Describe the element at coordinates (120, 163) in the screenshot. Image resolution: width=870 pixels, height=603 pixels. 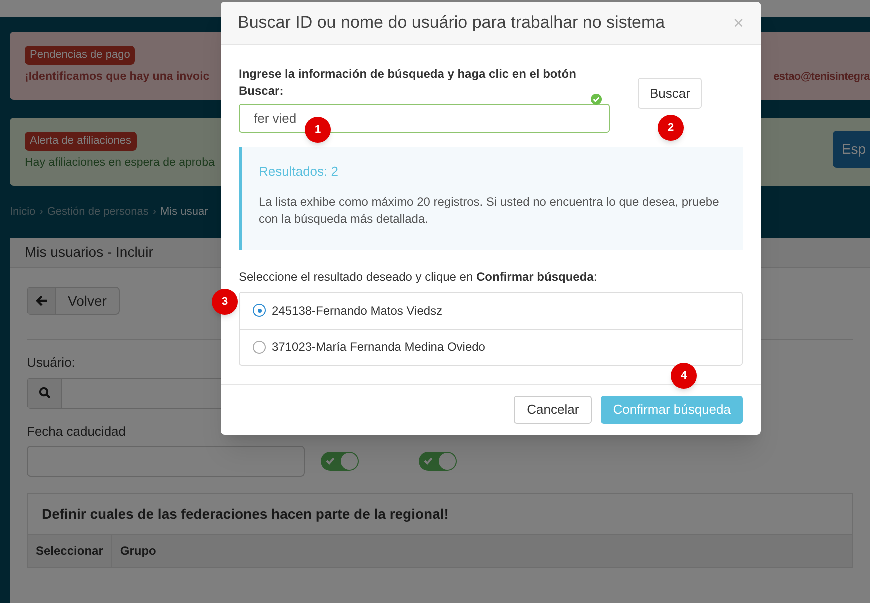
I see `alert-text: Hay afiliaciones en espera de aproba` at that location.